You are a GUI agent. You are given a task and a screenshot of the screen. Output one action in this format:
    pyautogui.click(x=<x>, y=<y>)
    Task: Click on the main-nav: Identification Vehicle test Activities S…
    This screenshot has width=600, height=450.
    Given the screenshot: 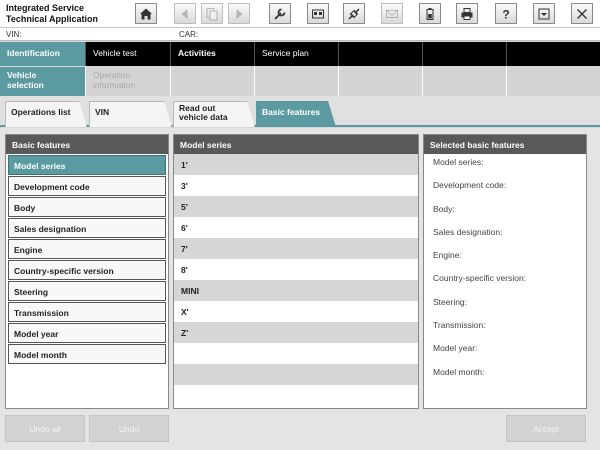 What is the action you would take?
    pyautogui.click(x=300, y=54)
    